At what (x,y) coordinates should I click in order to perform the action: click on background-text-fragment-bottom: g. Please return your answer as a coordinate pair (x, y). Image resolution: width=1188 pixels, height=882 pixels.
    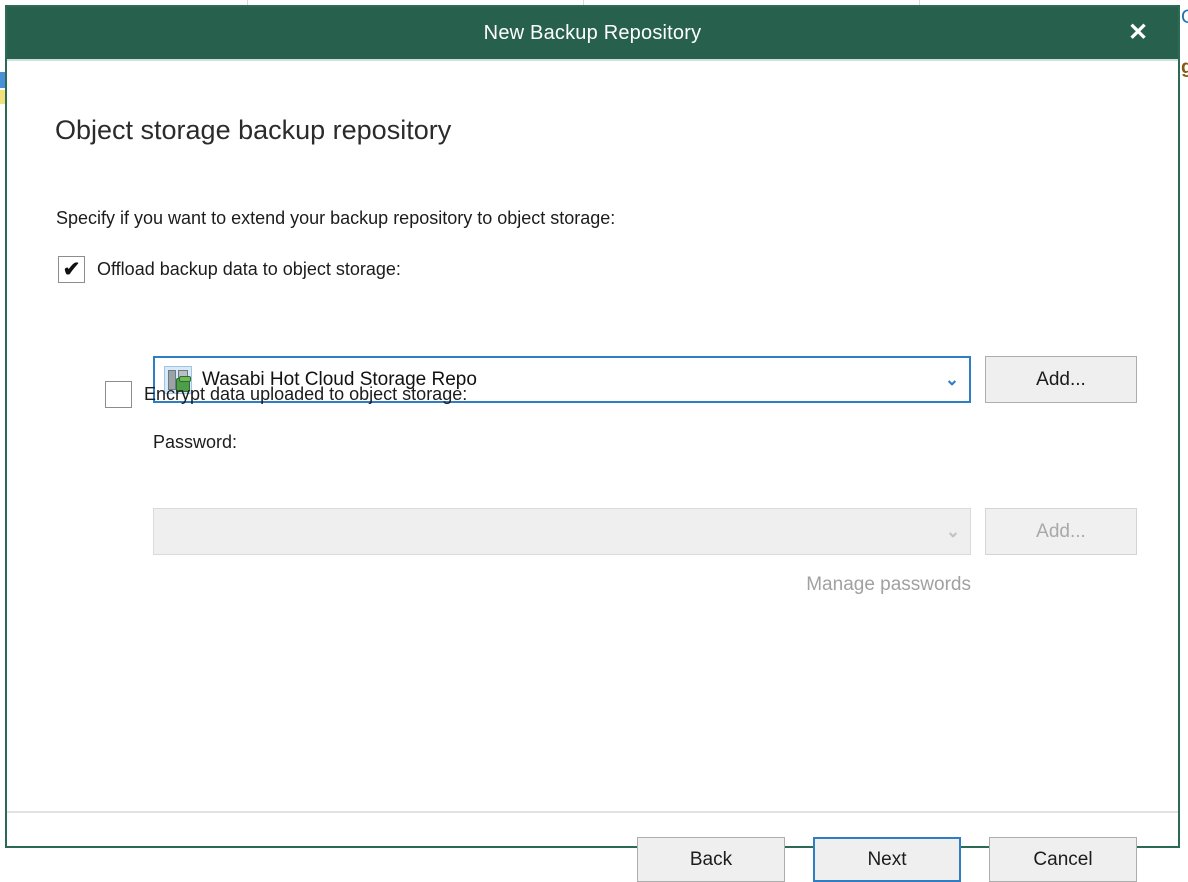
    Looking at the image, I should click on (1184, 67).